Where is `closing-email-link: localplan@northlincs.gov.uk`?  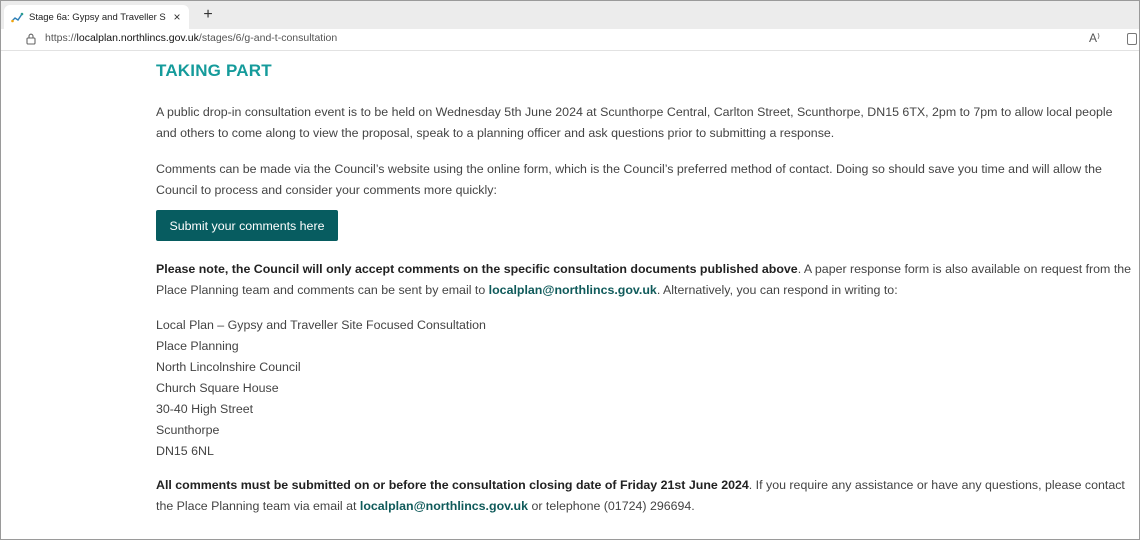 closing-email-link: localplan@northlincs.gov.uk is located at coordinates (444, 506).